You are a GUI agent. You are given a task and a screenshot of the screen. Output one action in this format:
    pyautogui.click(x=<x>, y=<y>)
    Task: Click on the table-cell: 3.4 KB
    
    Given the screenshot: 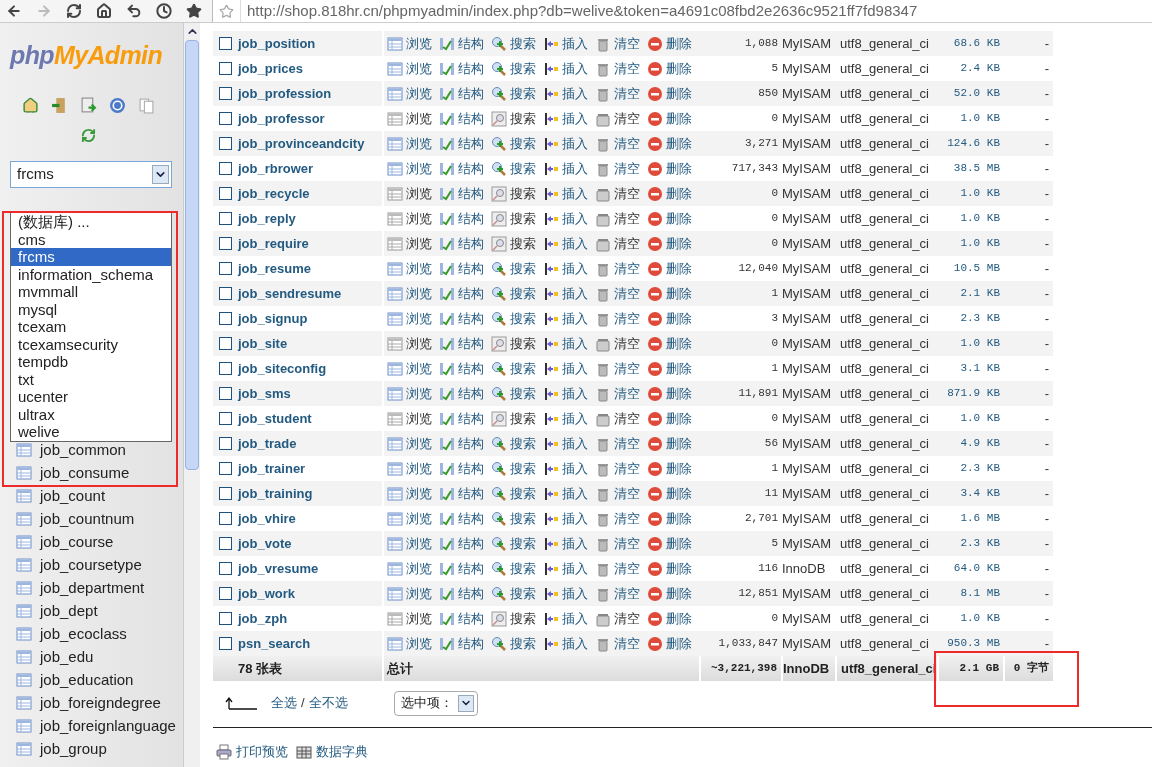 What is the action you would take?
    pyautogui.click(x=971, y=493)
    